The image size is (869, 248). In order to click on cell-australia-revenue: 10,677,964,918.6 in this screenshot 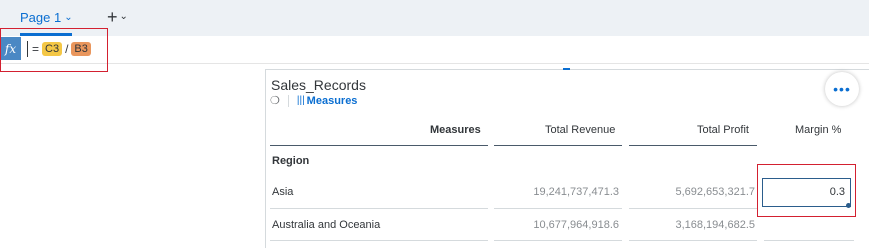, I will do `click(576, 225)`.